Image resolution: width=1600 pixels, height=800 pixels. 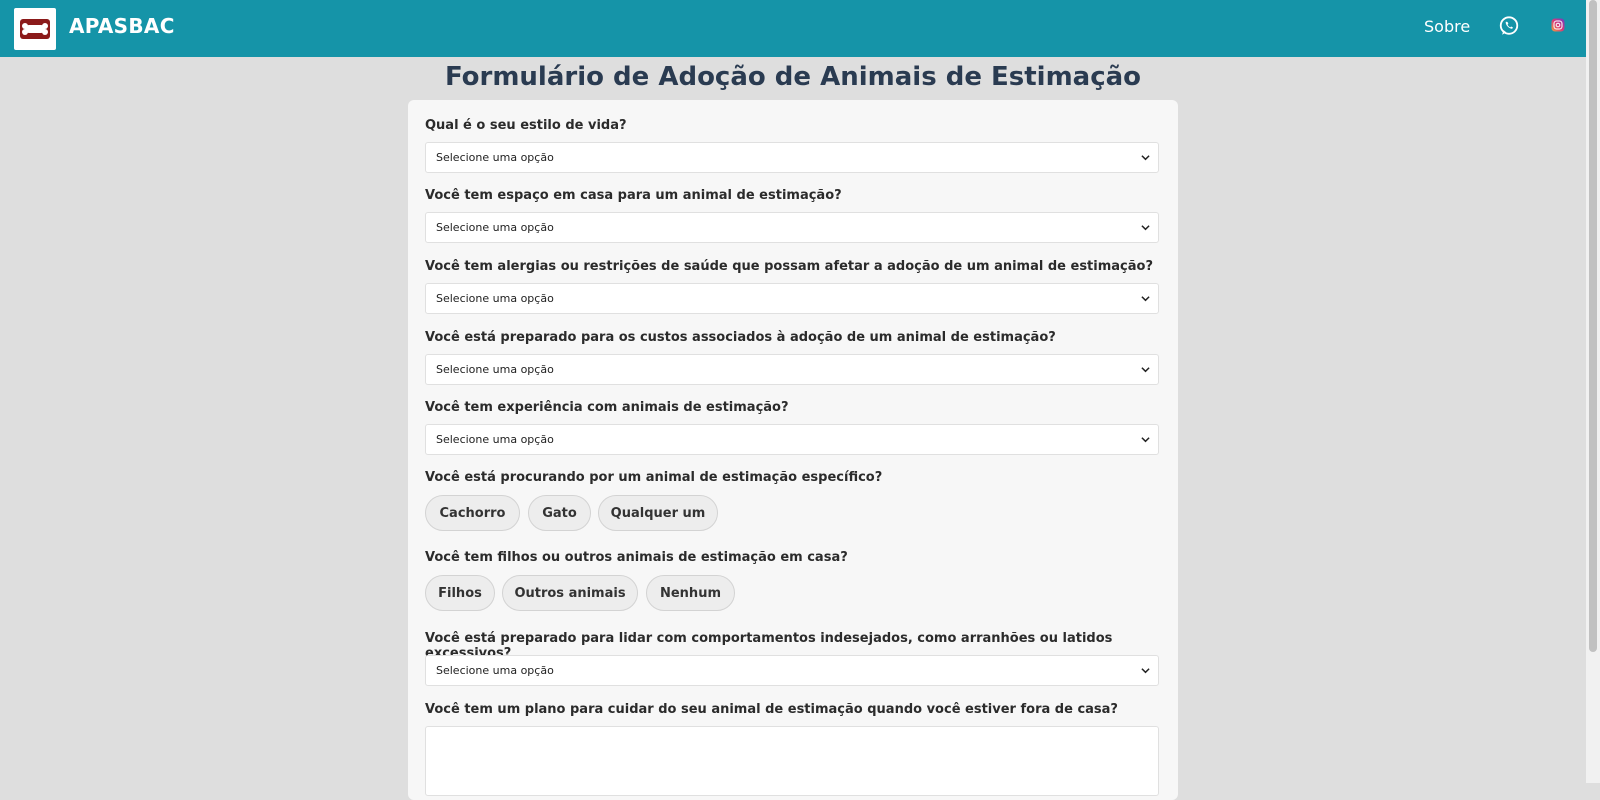 I want to click on select-behaviors: Selecione uma opção, so click(x=792, y=670).